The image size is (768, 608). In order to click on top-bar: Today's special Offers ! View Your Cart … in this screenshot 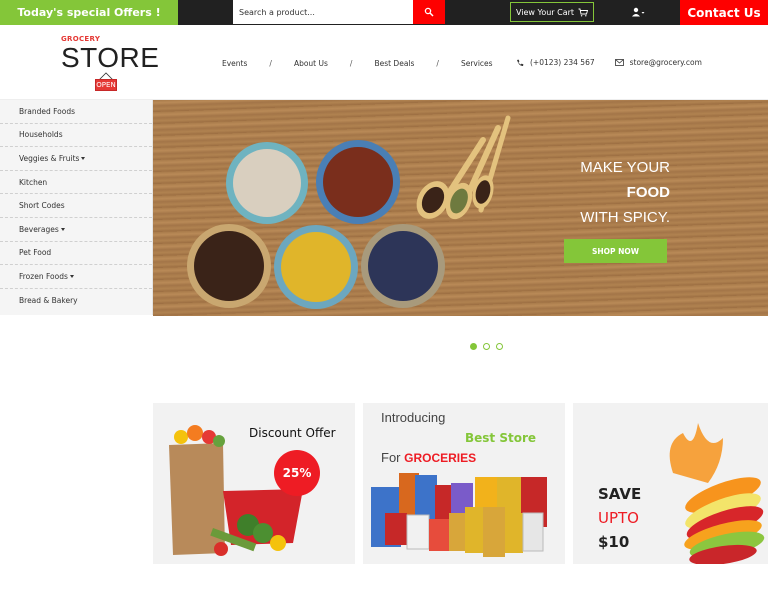, I will do `click(384, 12)`.